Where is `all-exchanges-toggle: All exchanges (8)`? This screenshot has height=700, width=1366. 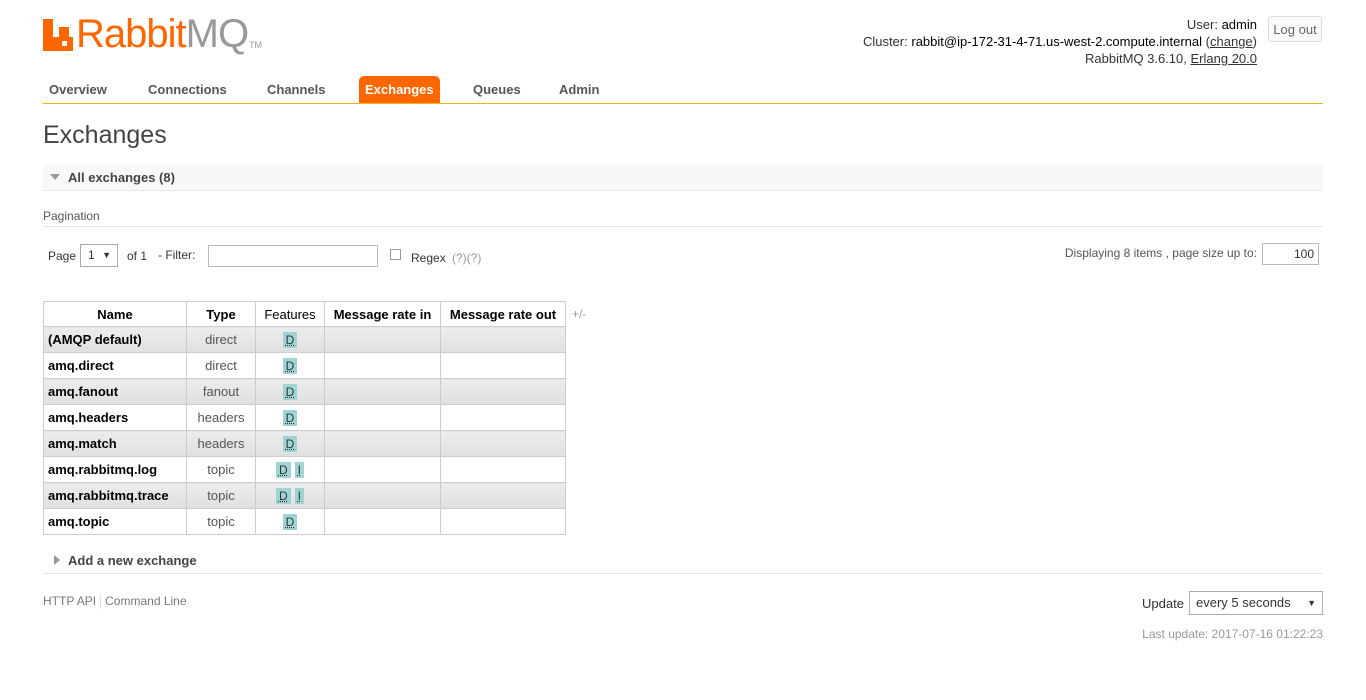
all-exchanges-toggle: All exchanges (8) is located at coordinates (683, 177).